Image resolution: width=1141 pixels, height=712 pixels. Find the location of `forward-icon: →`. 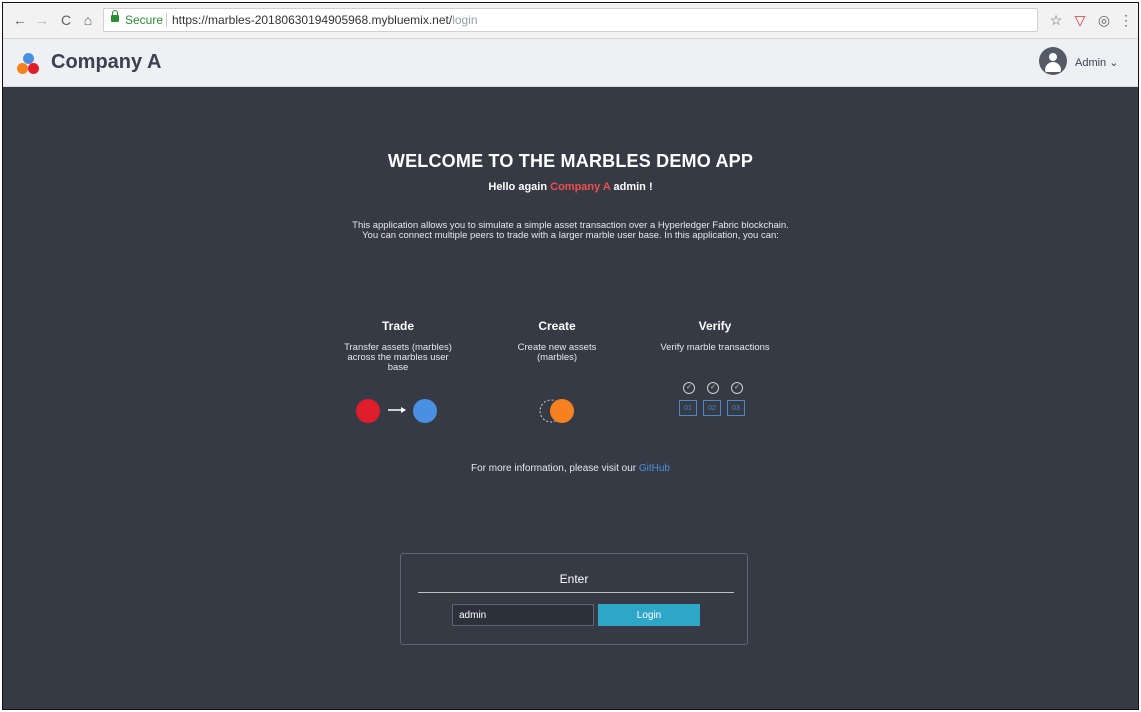

forward-icon: → is located at coordinates (42, 20).